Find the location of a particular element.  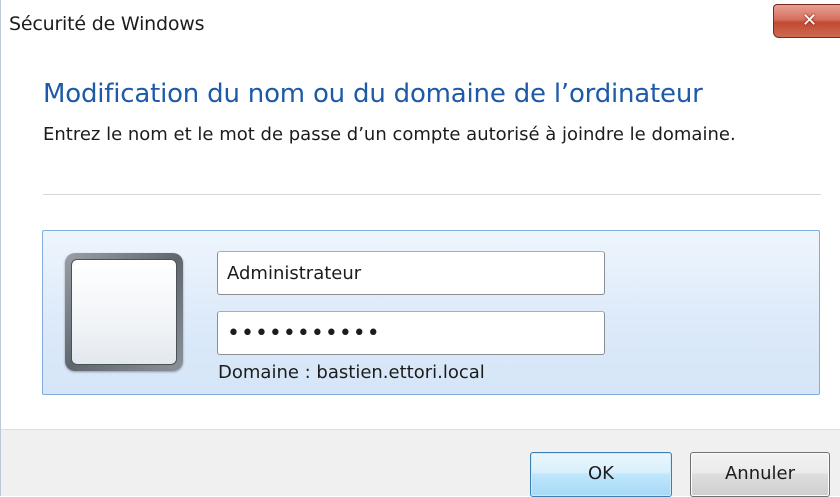

window-title: Sécurité de Windows is located at coordinates (107, 24).